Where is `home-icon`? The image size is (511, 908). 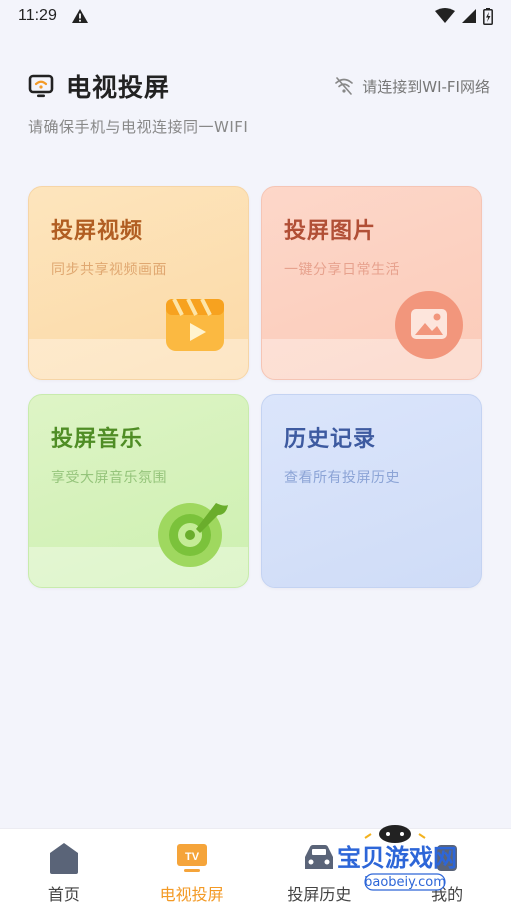 home-icon is located at coordinates (63, 858).